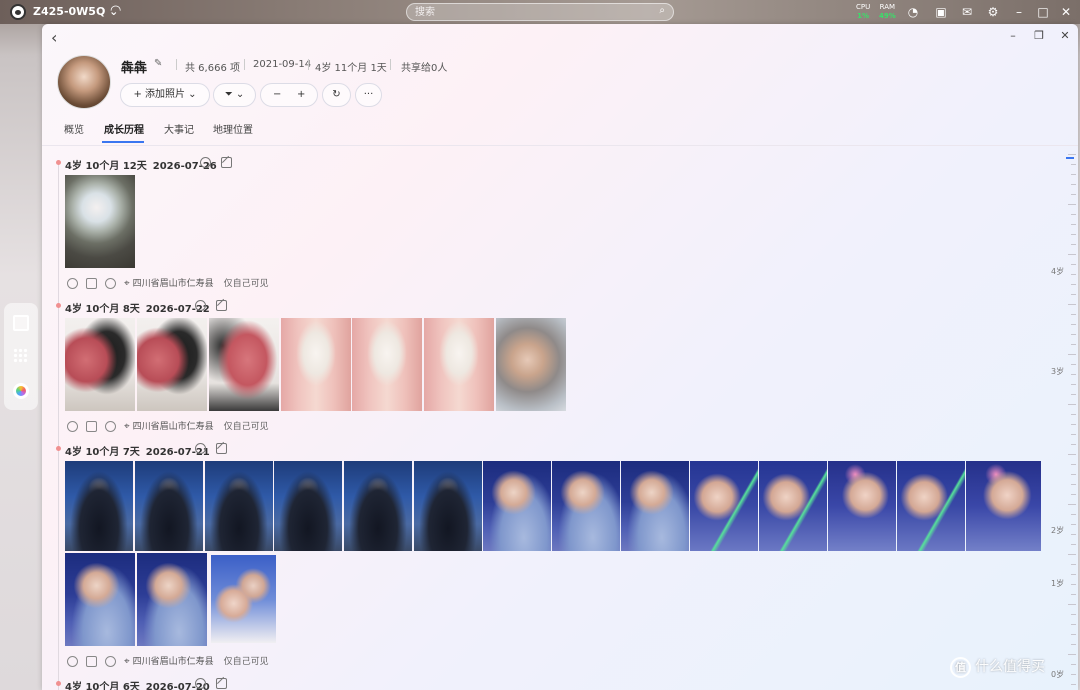 Image resolution: width=1080 pixels, height=690 pixels. What do you see at coordinates (863, 12) in the screenshot?
I see `cpu-meter: CPU 1%` at bounding box center [863, 12].